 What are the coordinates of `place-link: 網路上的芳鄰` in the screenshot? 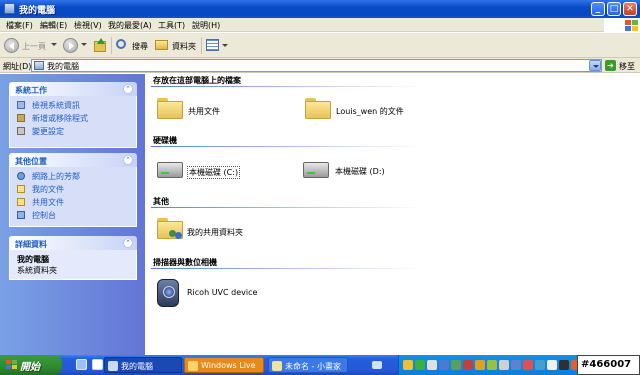 It's located at (56, 176).